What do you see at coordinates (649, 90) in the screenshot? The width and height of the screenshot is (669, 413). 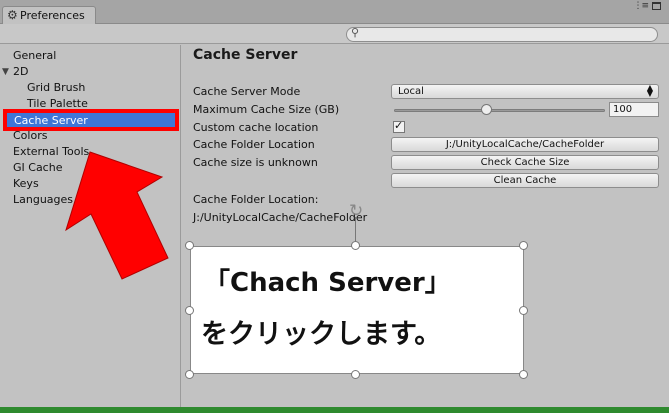 I see `dropdown-arrows-icon: ▲ ▼` at bounding box center [649, 90].